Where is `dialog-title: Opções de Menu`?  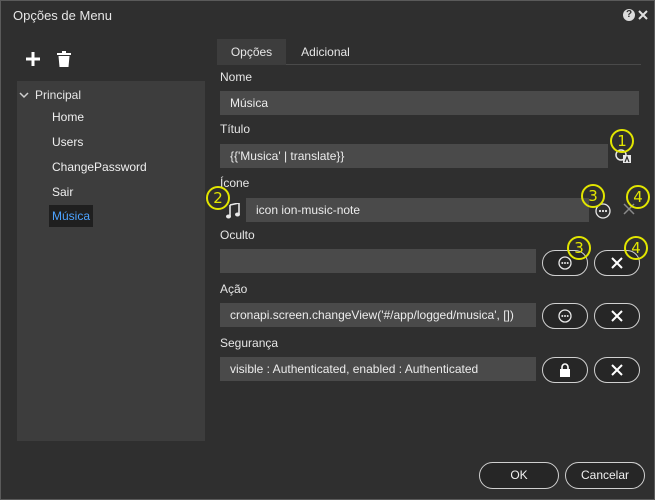 dialog-title: Opções de Menu is located at coordinates (63, 15).